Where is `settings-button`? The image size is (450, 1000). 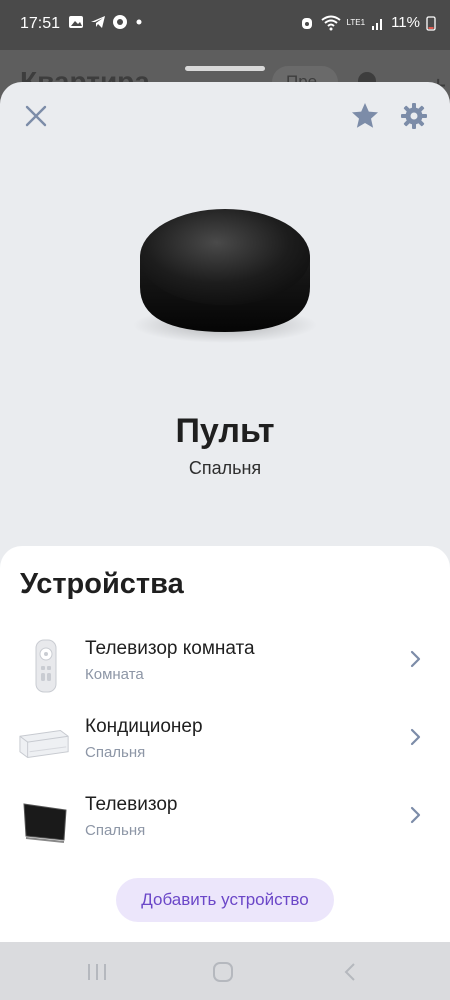
settings-button is located at coordinates (414, 116).